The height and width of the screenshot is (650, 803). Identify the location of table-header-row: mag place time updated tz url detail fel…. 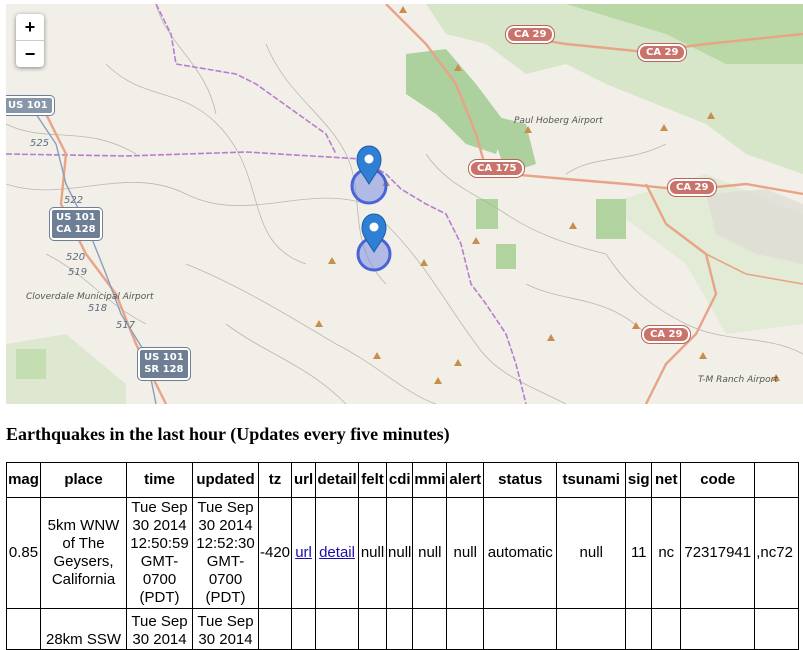
(403, 480).